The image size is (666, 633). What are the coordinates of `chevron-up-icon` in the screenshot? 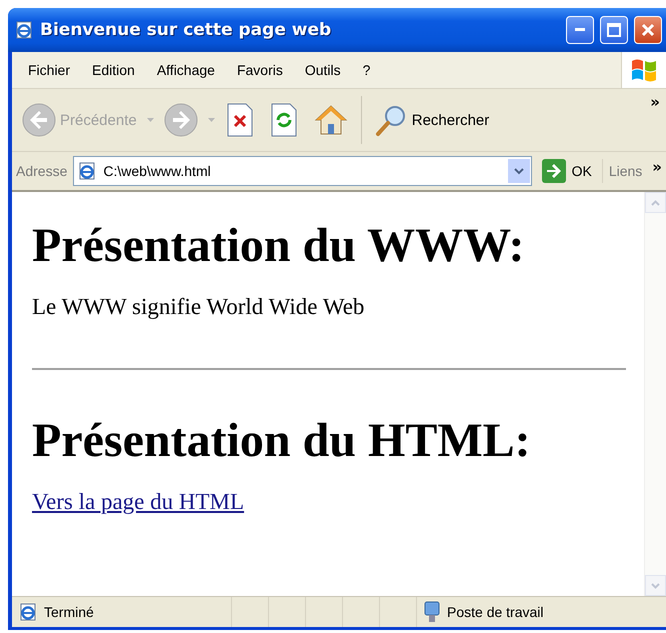 It's located at (655, 203).